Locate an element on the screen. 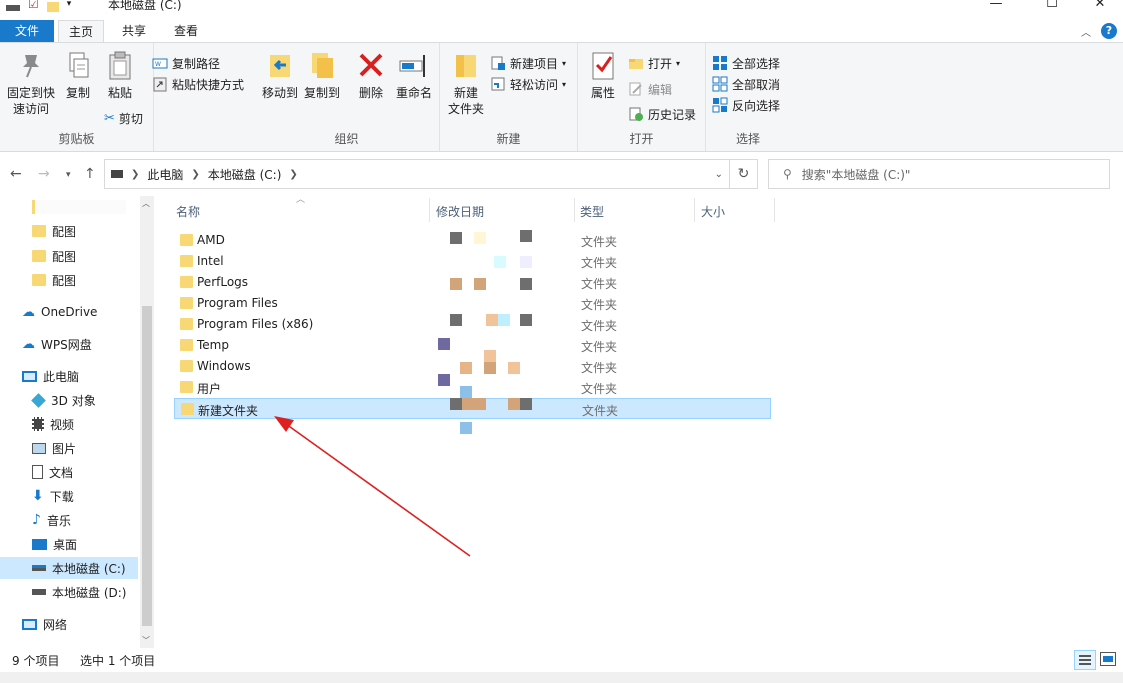 Image resolution: width=1123 pixels, height=683 pixels. large-icons-view-button is located at coordinates (1108, 659).